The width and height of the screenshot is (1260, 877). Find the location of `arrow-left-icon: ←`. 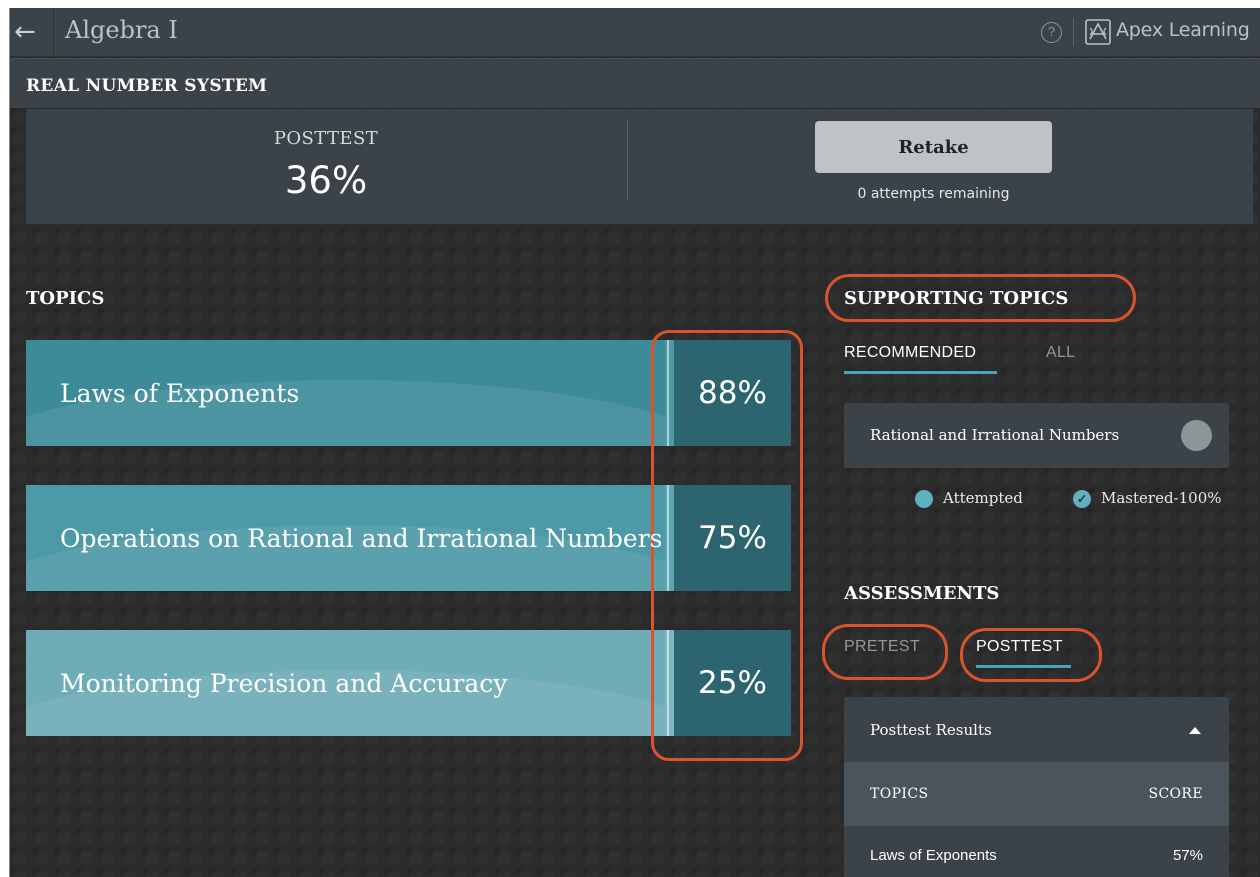

arrow-left-icon: ← is located at coordinates (31, 33).